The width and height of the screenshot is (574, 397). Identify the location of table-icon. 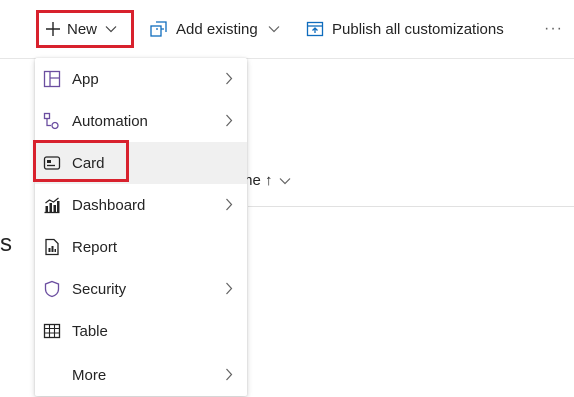
(52, 331).